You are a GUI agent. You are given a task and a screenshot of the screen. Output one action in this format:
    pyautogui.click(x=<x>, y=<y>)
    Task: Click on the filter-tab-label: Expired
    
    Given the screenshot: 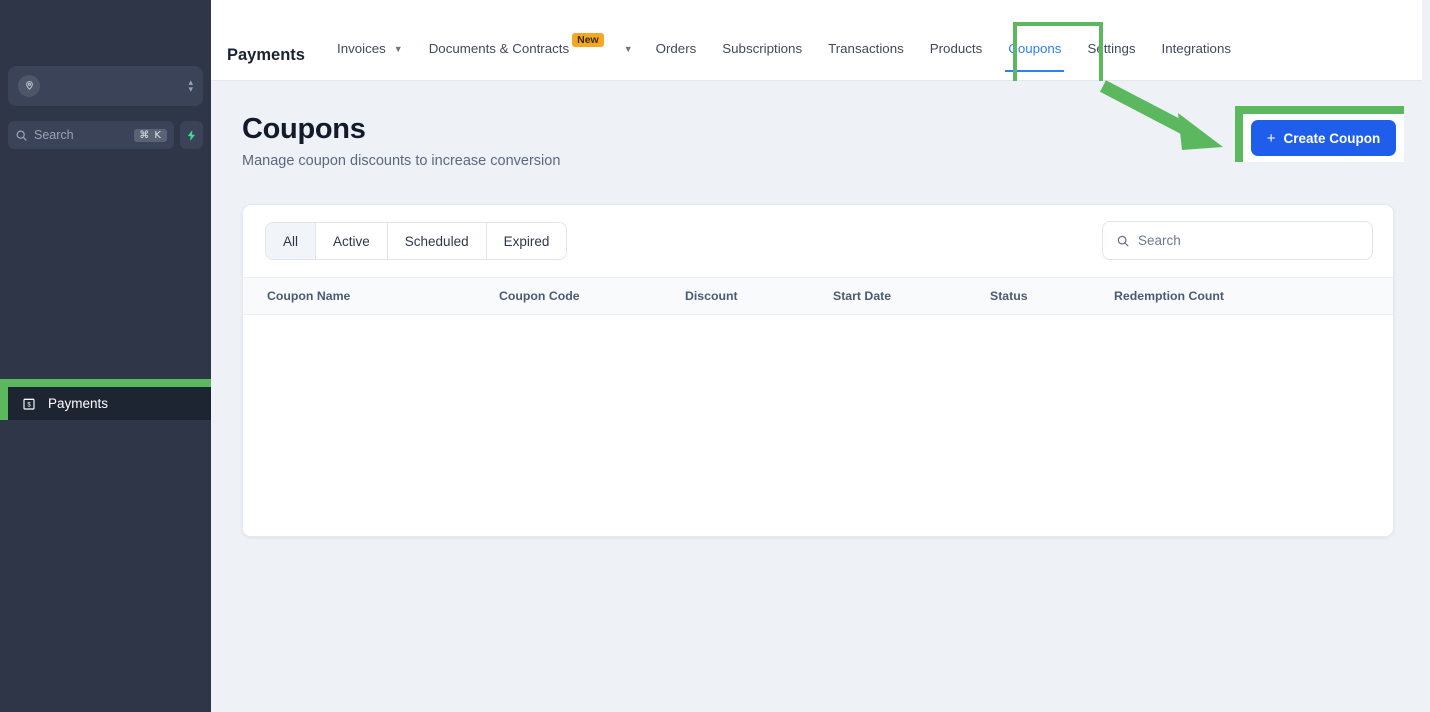 What is the action you would take?
    pyautogui.click(x=526, y=241)
    